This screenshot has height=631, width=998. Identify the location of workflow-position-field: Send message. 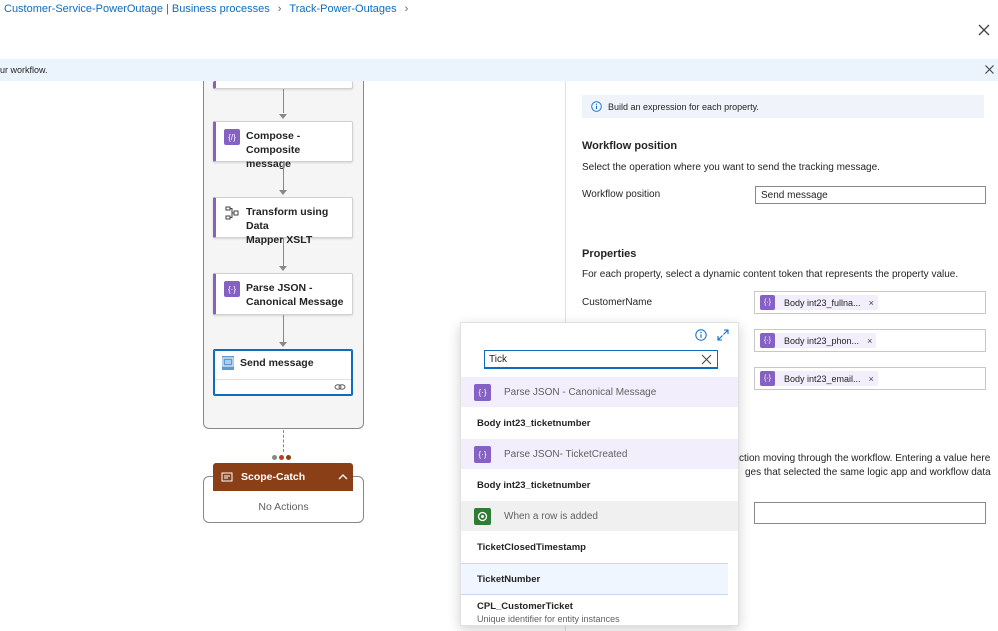
(870, 195).